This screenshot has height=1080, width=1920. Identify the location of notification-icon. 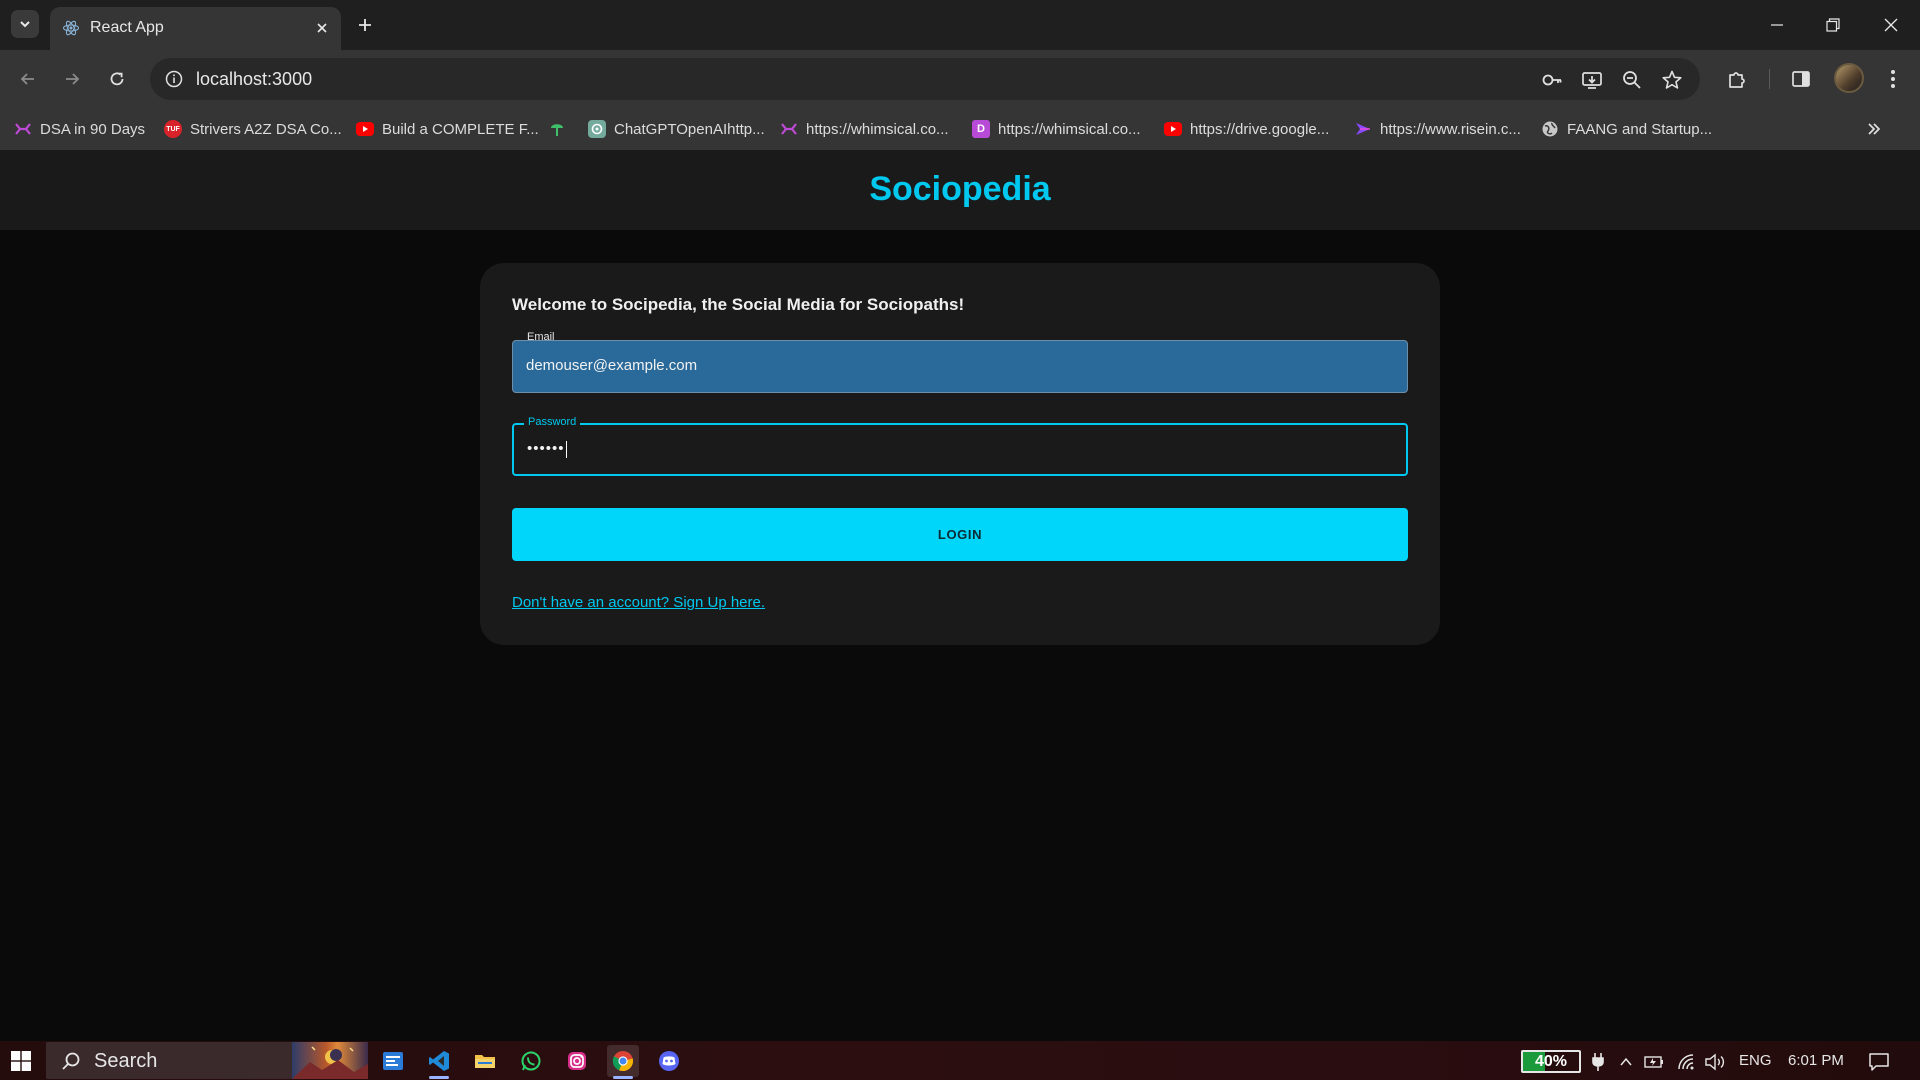
(1879, 1062).